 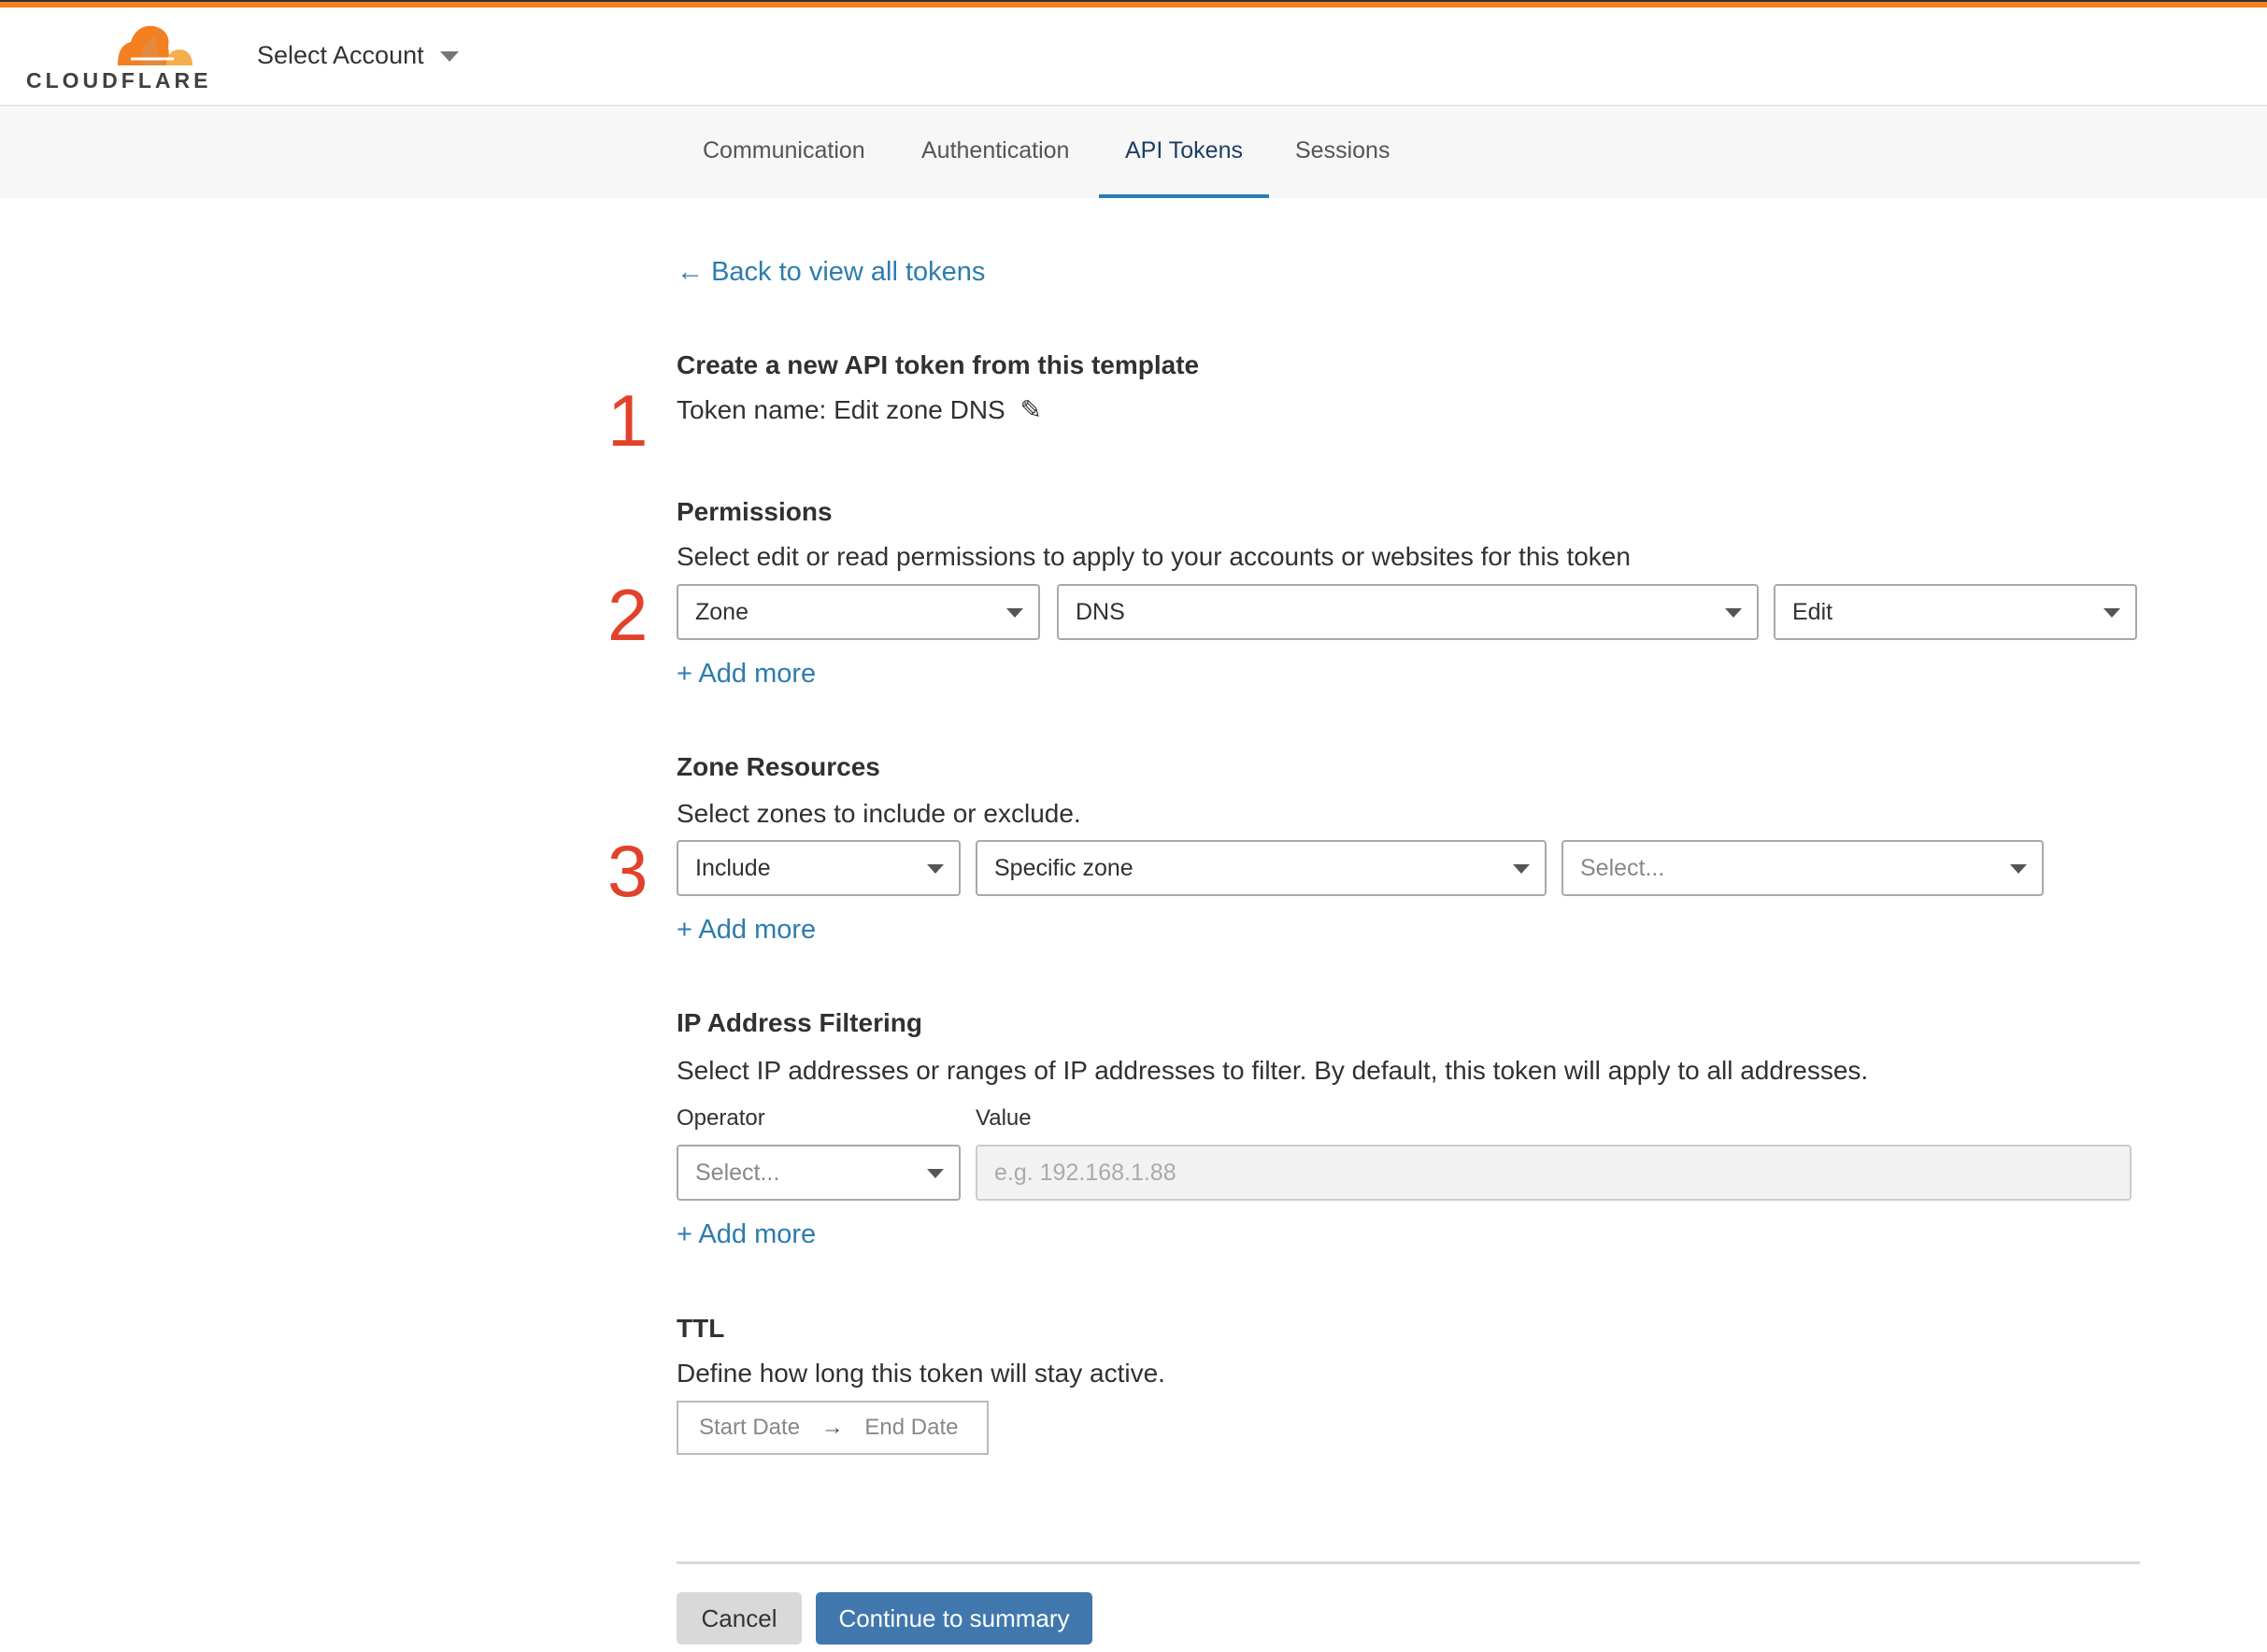 I want to click on top-header: CLOUDFLARE Select Account, so click(x=1133, y=57).